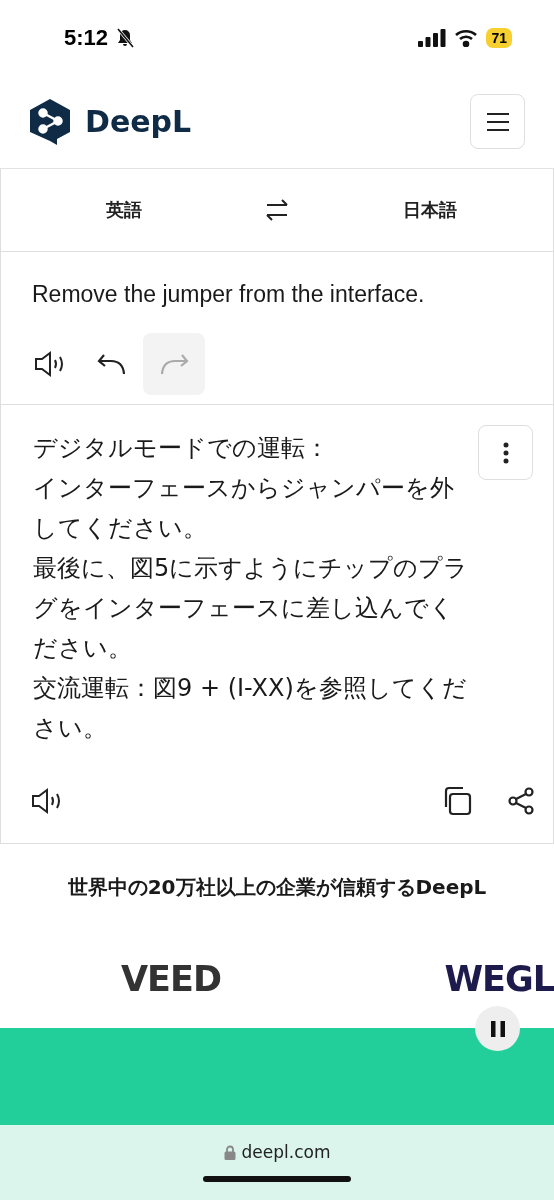 The height and width of the screenshot is (1200, 554). What do you see at coordinates (277, 887) in the screenshot?
I see `trusted-heading: 世界中の20万社以上の企業が信頼するDeepL` at bounding box center [277, 887].